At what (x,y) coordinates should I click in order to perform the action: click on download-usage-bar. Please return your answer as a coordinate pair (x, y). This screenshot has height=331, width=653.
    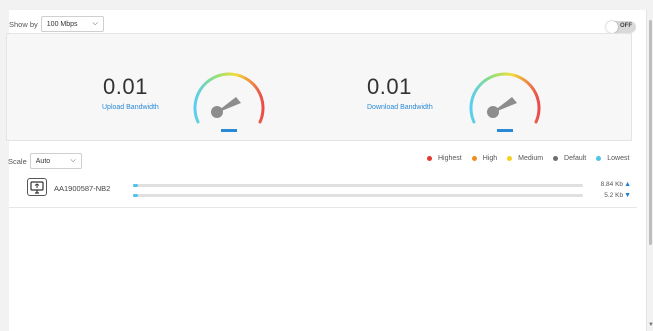
    Looking at the image, I should click on (358, 195).